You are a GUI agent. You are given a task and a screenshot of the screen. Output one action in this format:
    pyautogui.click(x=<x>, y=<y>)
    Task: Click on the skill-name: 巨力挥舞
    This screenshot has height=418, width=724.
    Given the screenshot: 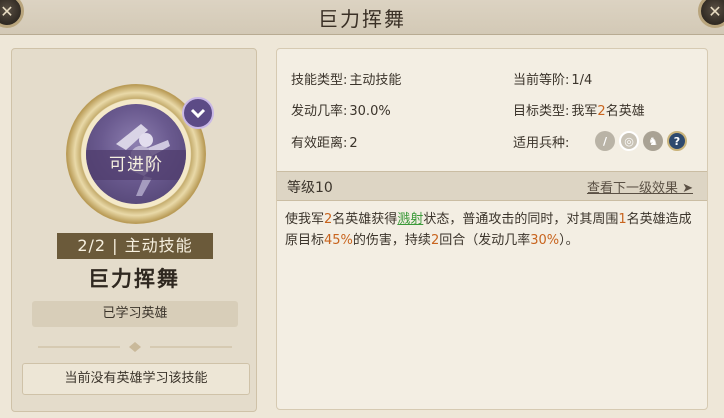 What is the action you would take?
    pyautogui.click(x=134, y=279)
    